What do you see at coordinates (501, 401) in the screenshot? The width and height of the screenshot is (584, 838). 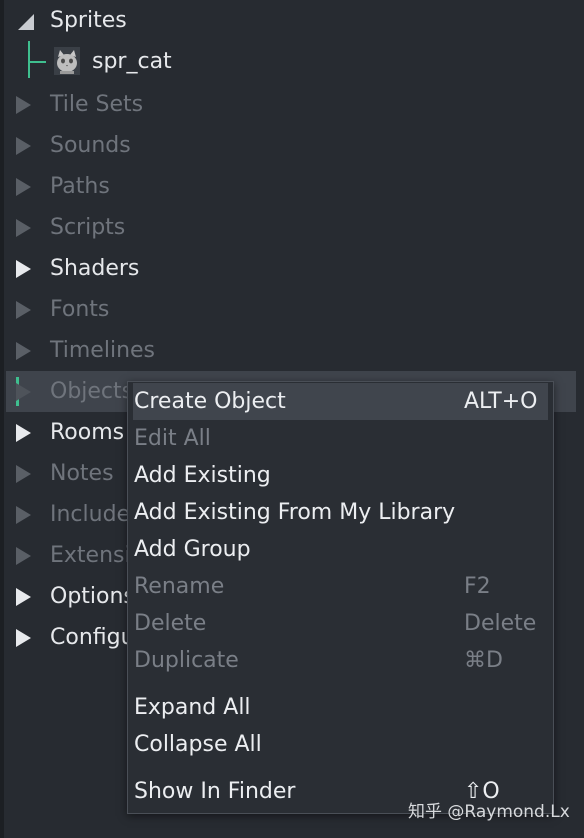 I see `menu-item-shortcut: ALT+O` at bounding box center [501, 401].